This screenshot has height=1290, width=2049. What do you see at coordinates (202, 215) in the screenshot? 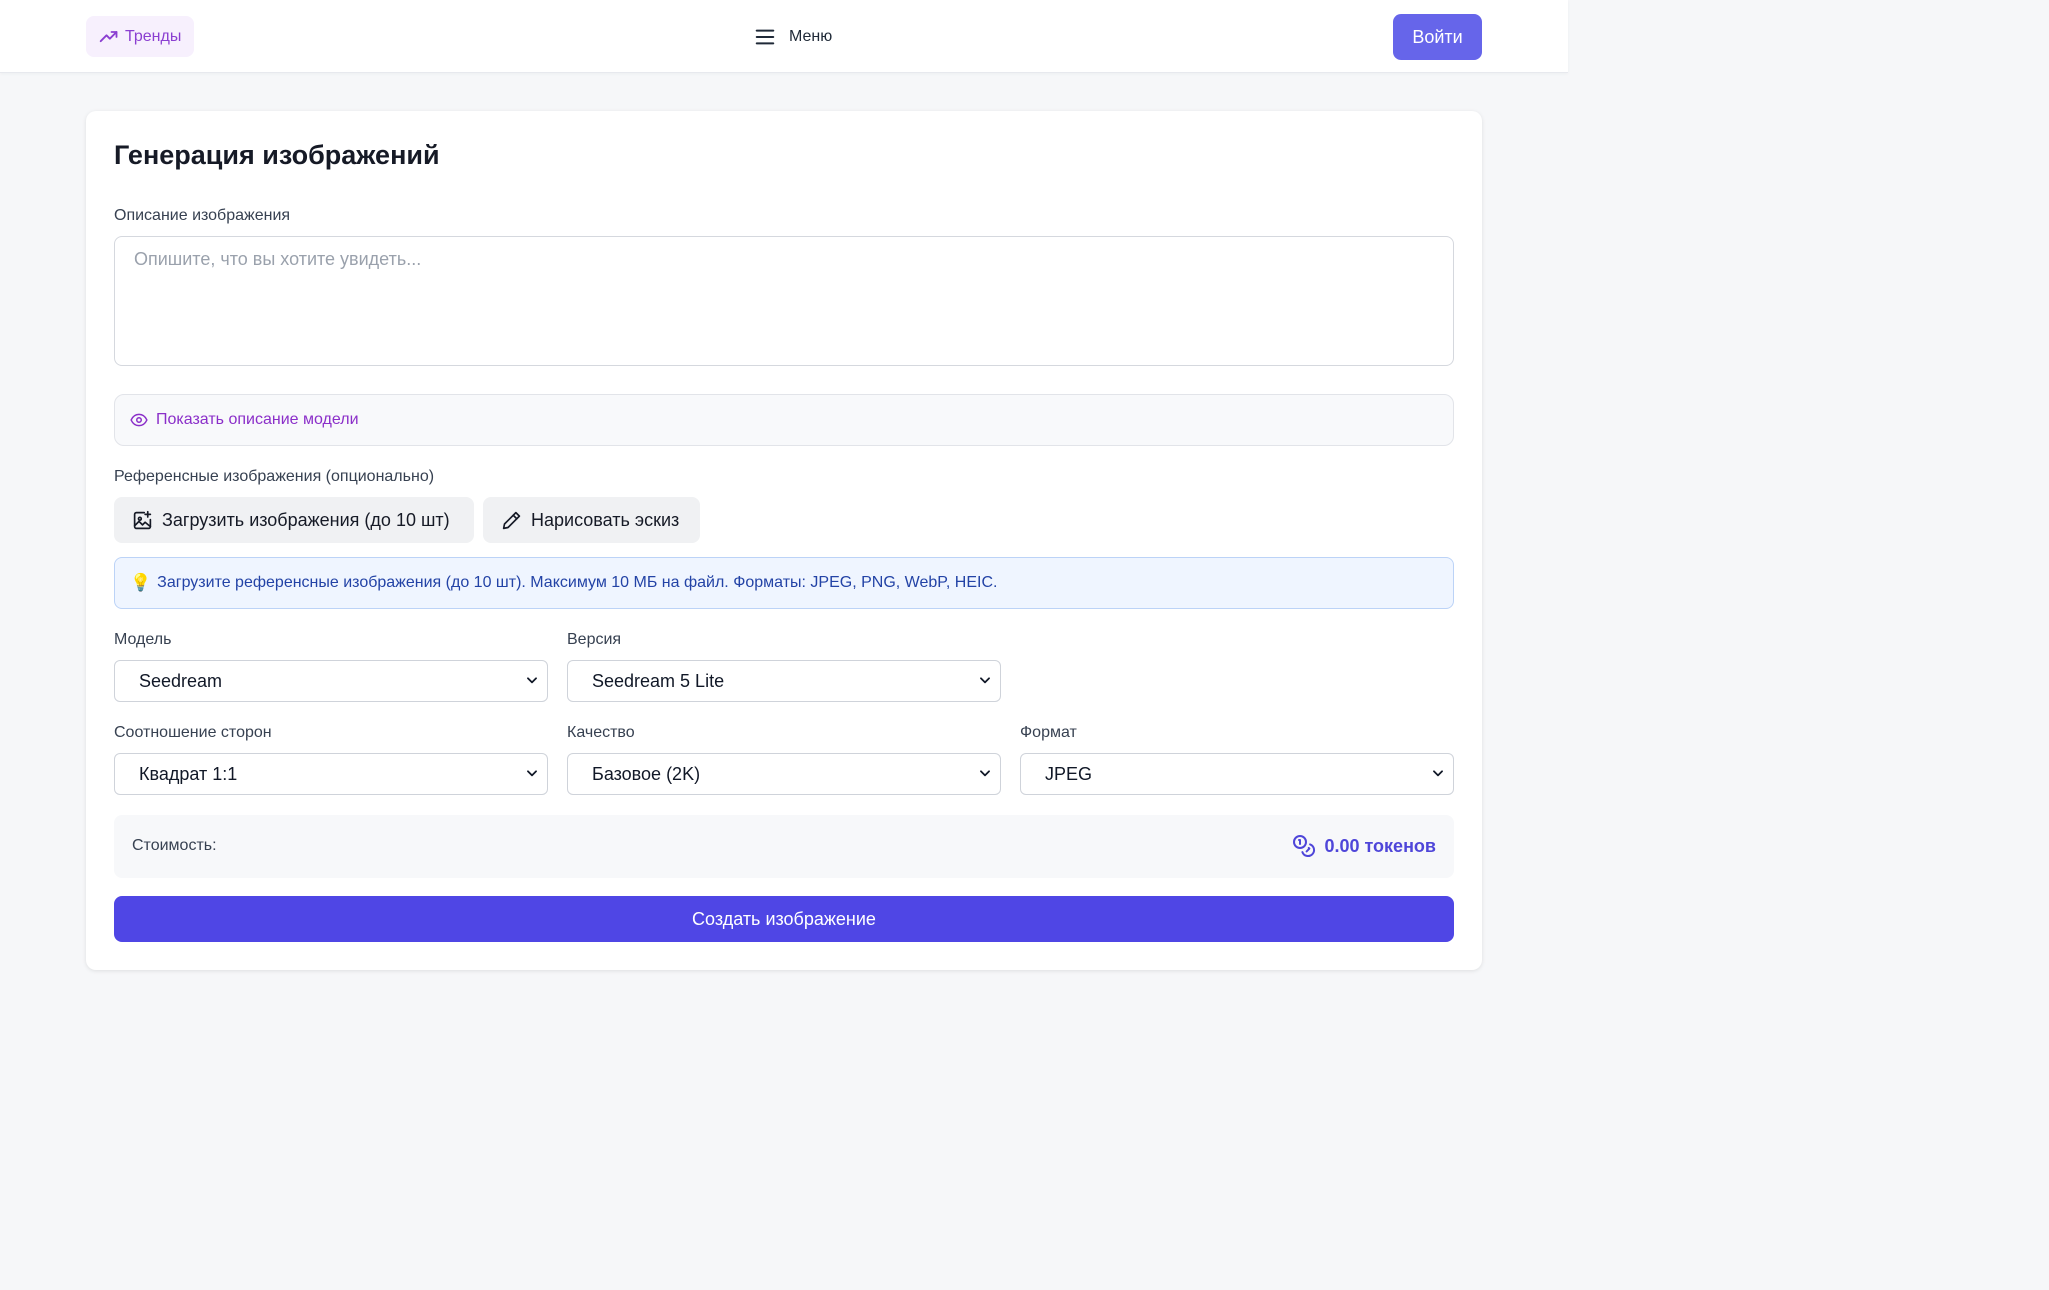
I see `description-label: Описание изображения` at bounding box center [202, 215].